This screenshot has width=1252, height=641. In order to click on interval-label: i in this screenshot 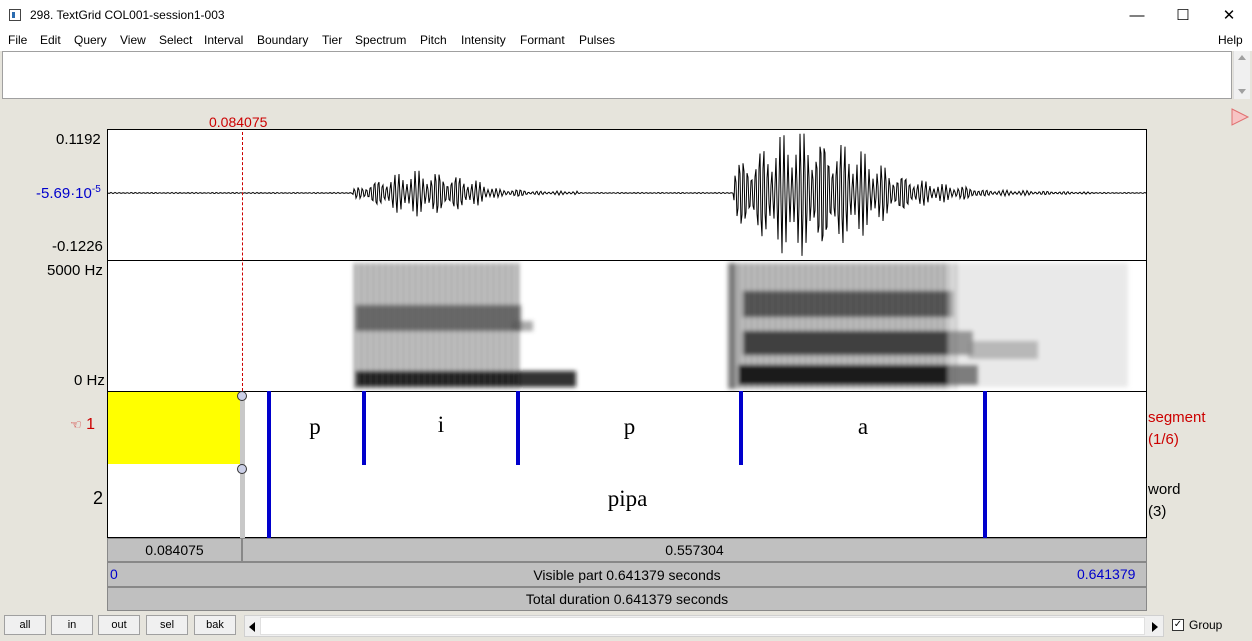, I will do `click(441, 425)`.